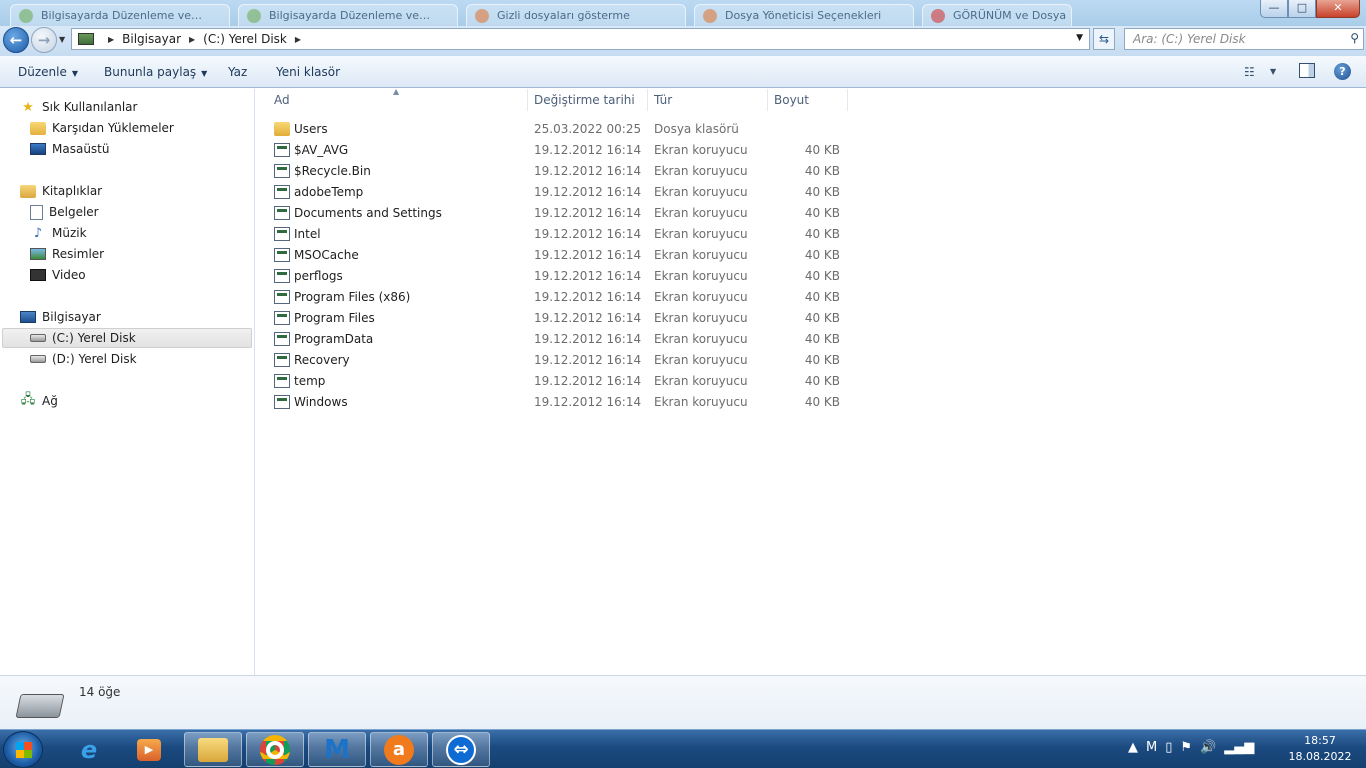 The height and width of the screenshot is (768, 1366). I want to click on column-header-type: Tür, so click(708, 100).